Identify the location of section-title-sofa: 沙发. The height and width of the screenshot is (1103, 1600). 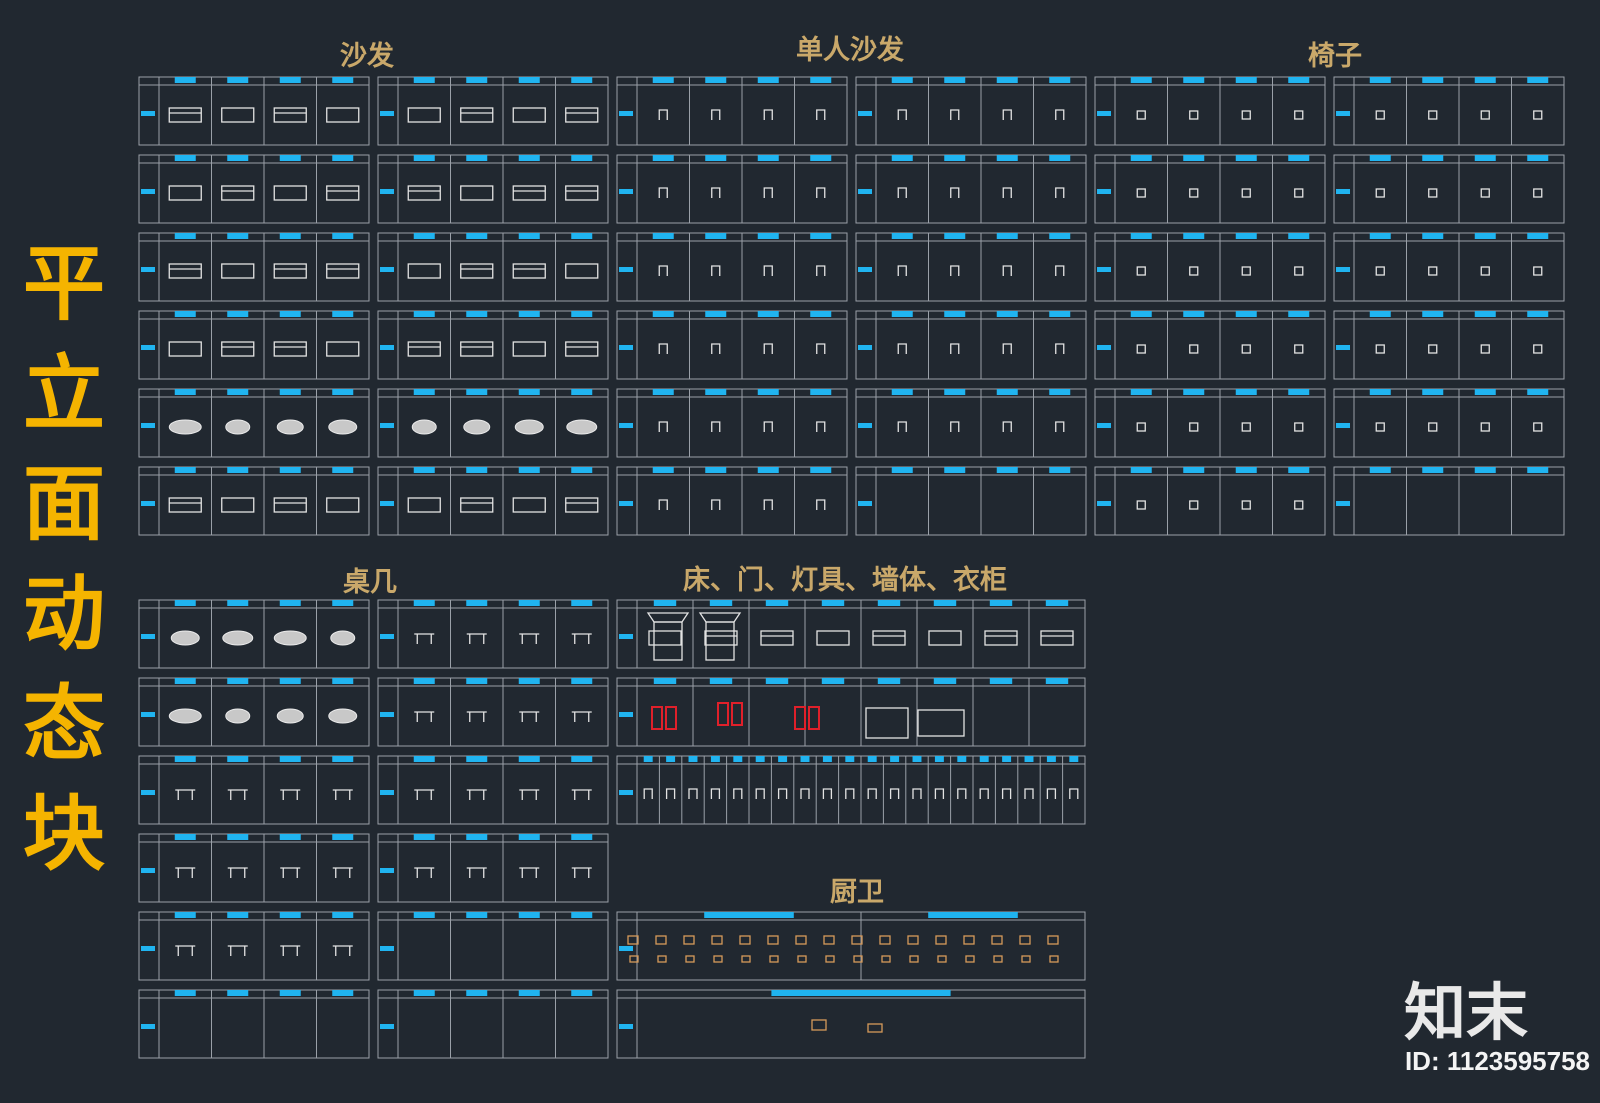
(367, 56).